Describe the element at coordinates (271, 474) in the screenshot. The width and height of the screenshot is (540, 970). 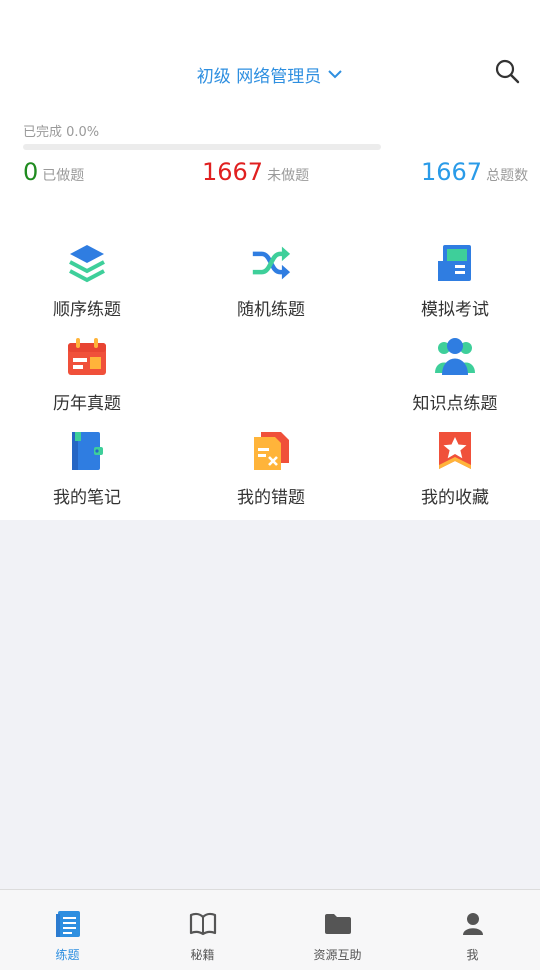
I see `menu-my-mistakes: 我的错题` at that location.